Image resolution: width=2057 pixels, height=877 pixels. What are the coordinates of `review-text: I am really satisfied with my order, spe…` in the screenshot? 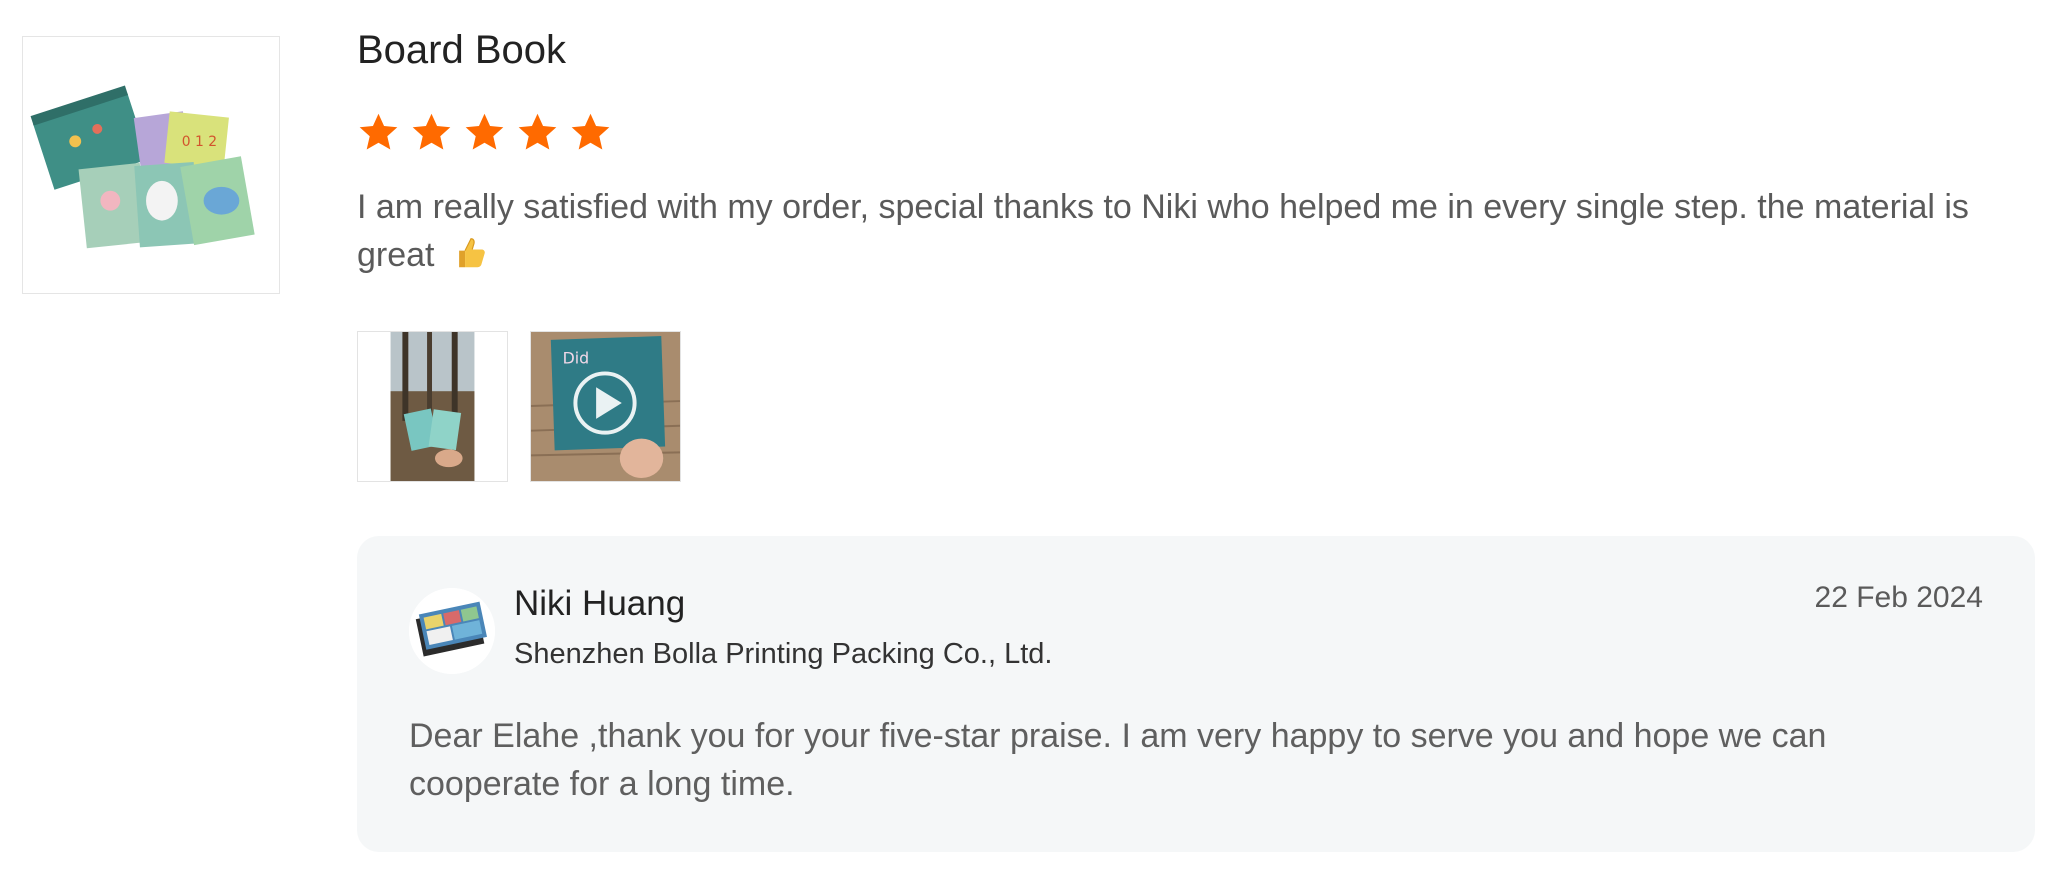 It's located at (1197, 231).